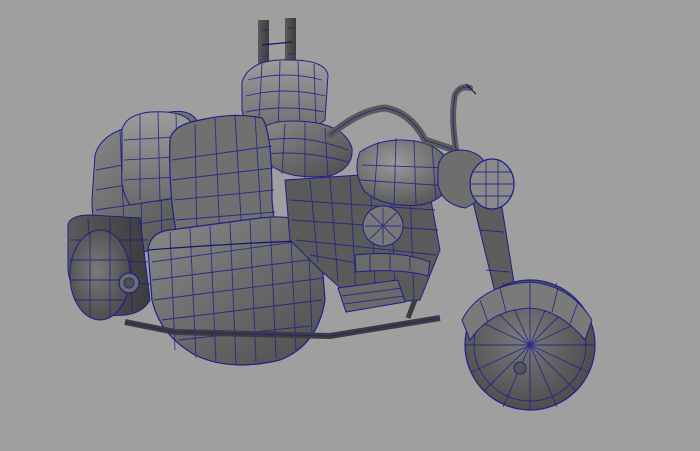 The width and height of the screenshot is (700, 451). What do you see at coordinates (476, 179) in the screenshot?
I see `headlight` at bounding box center [476, 179].